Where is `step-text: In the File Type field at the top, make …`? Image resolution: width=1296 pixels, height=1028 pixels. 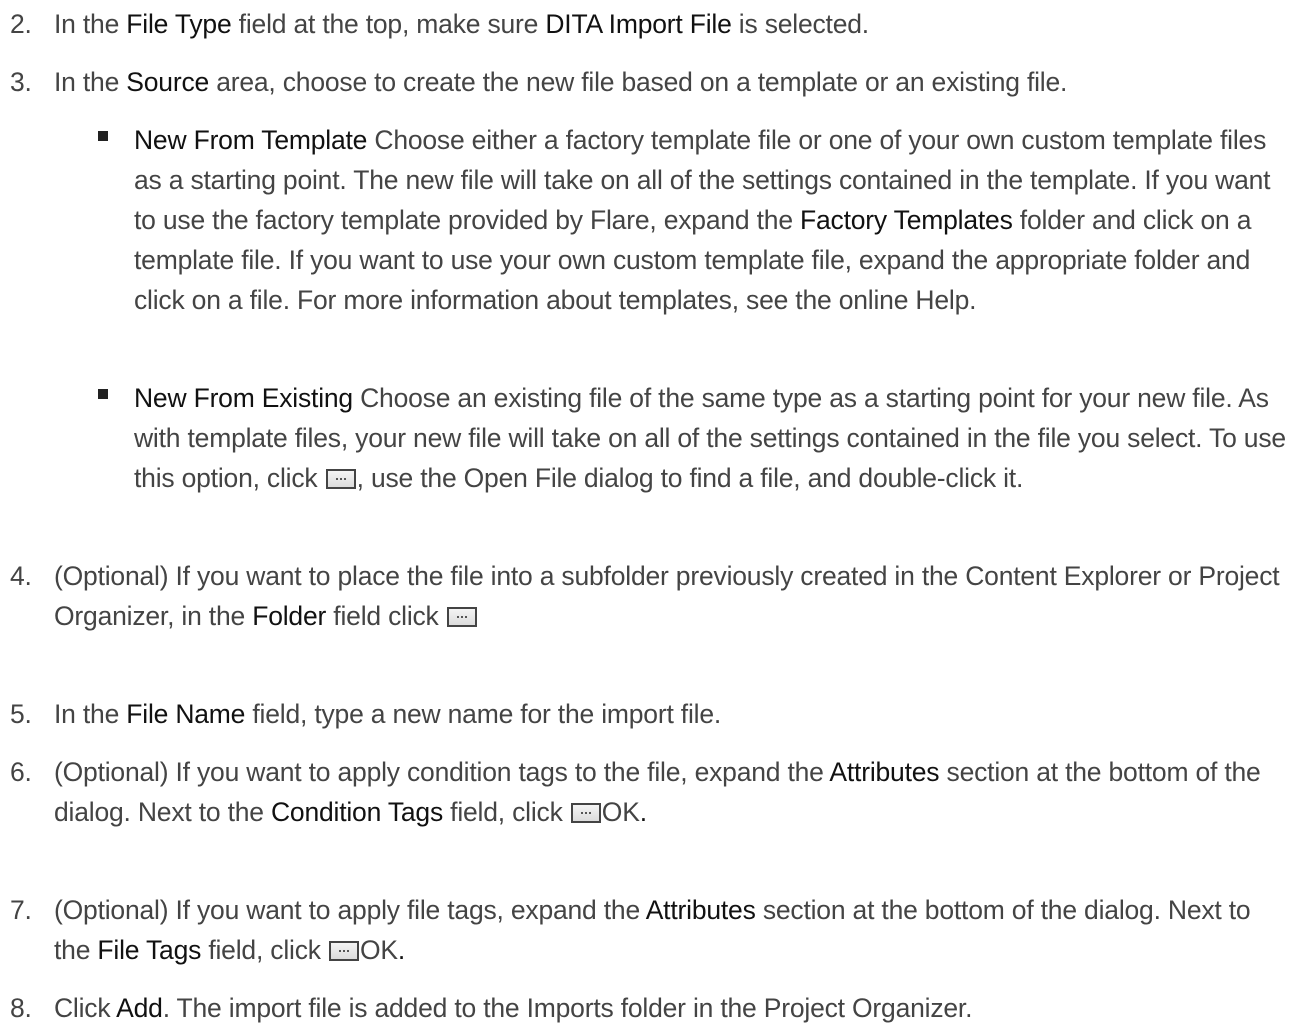
step-text: In the File Type field at the top, make … is located at coordinates (669, 24).